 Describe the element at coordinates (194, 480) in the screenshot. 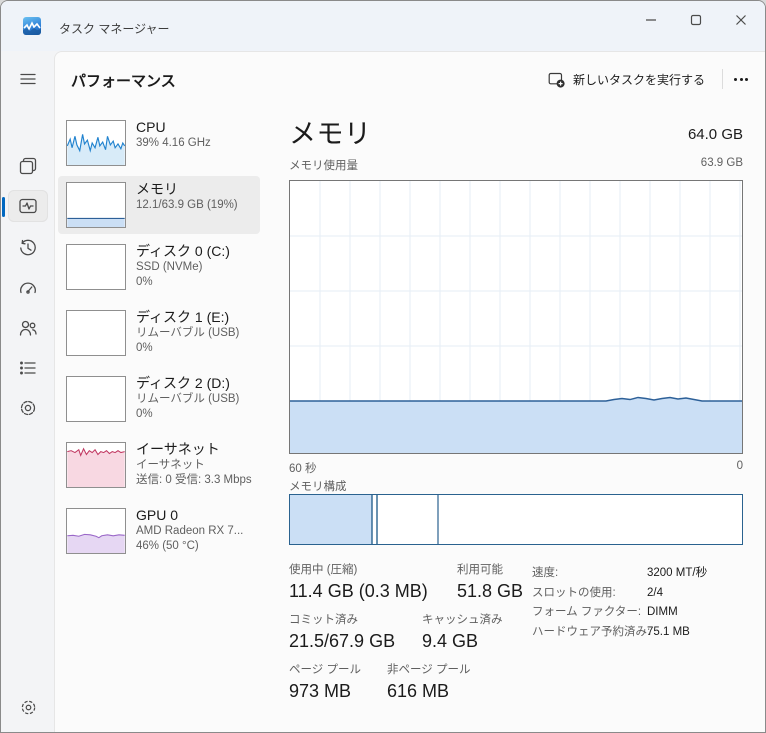

I see `device-subtitle2: 送信: 0 受信: 3.3 Mbps` at that location.